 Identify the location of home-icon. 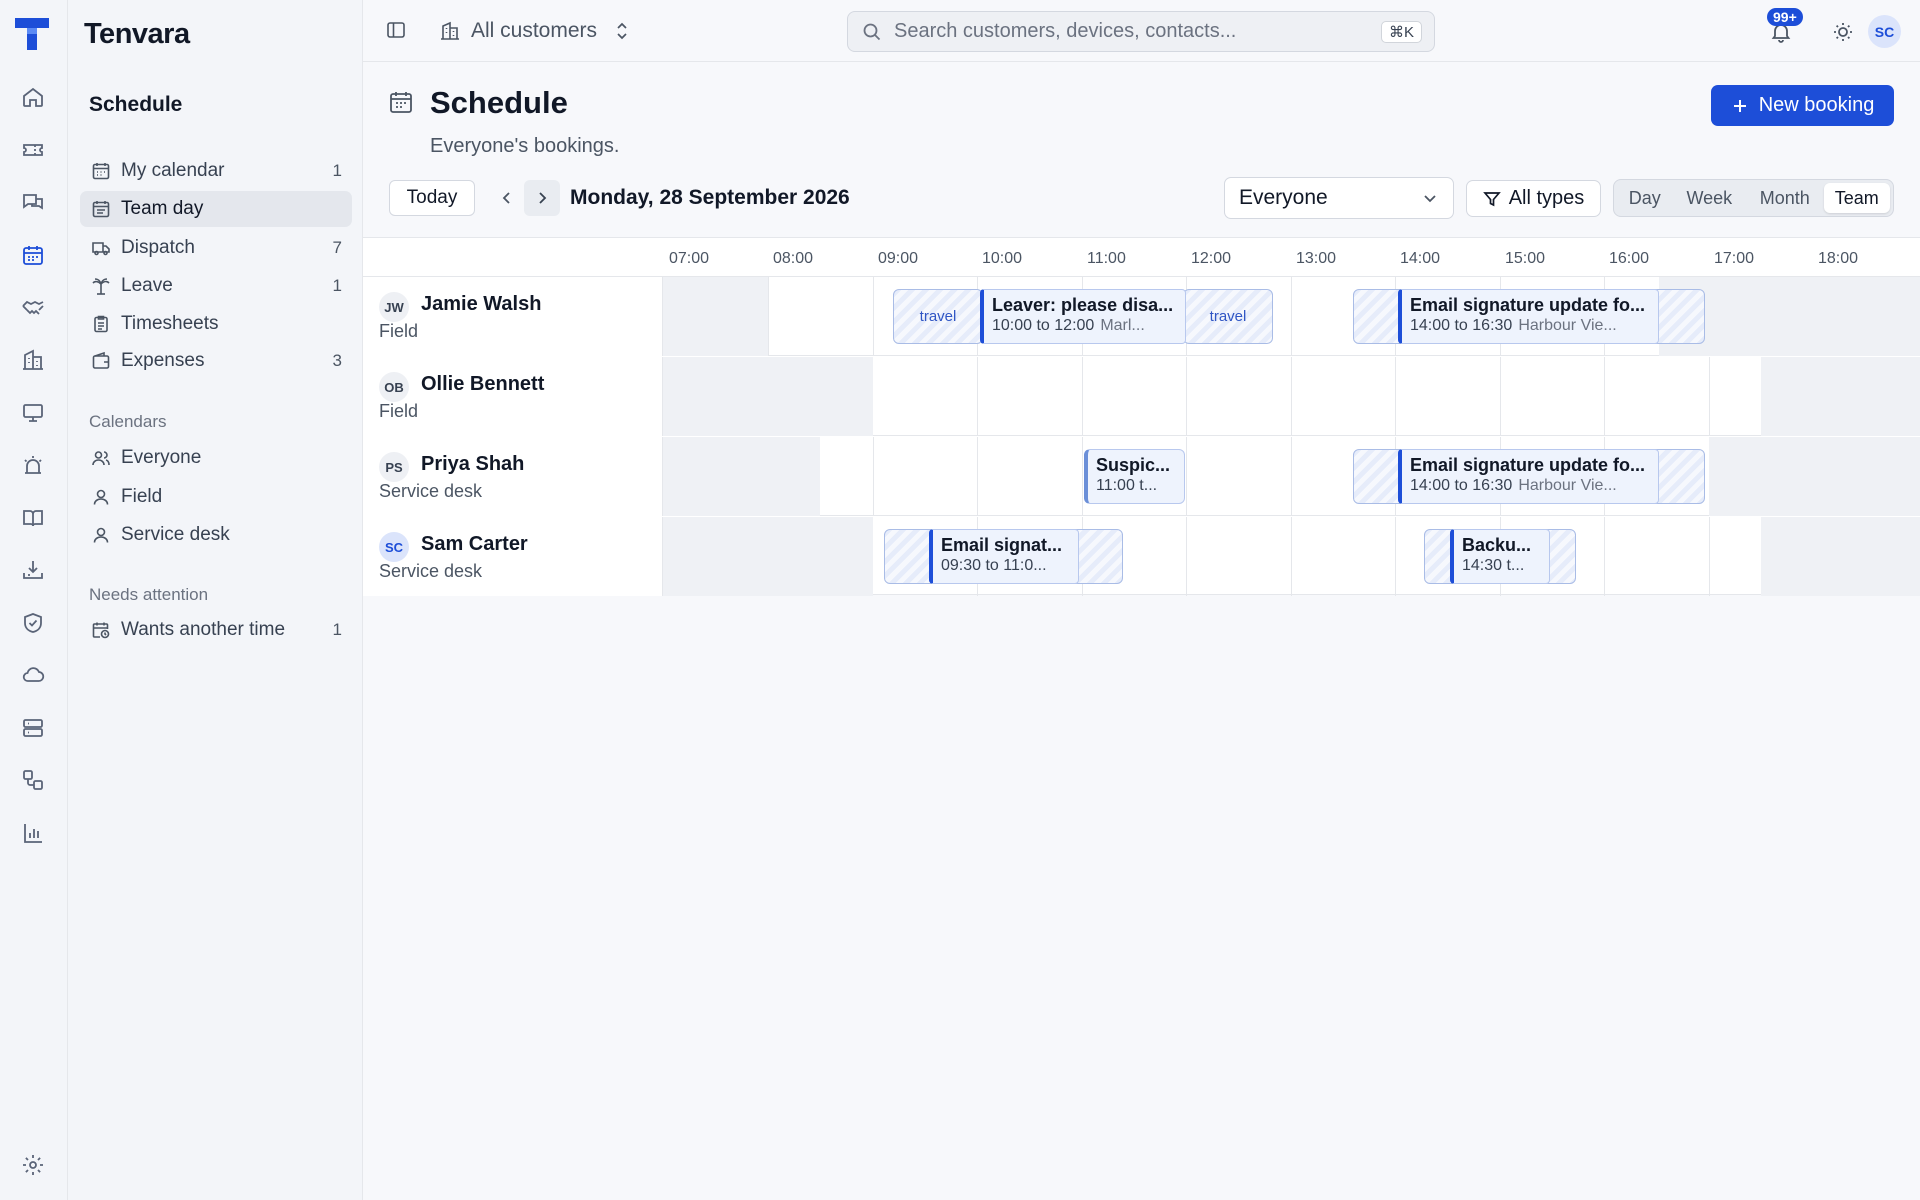
(33, 97).